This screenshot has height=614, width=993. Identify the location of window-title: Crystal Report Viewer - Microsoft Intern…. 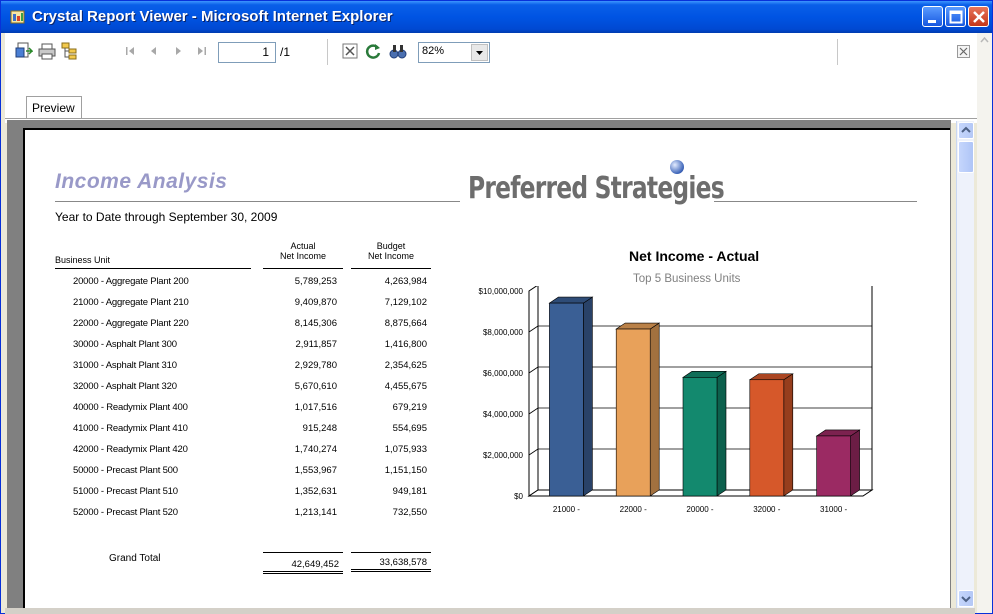
(212, 16).